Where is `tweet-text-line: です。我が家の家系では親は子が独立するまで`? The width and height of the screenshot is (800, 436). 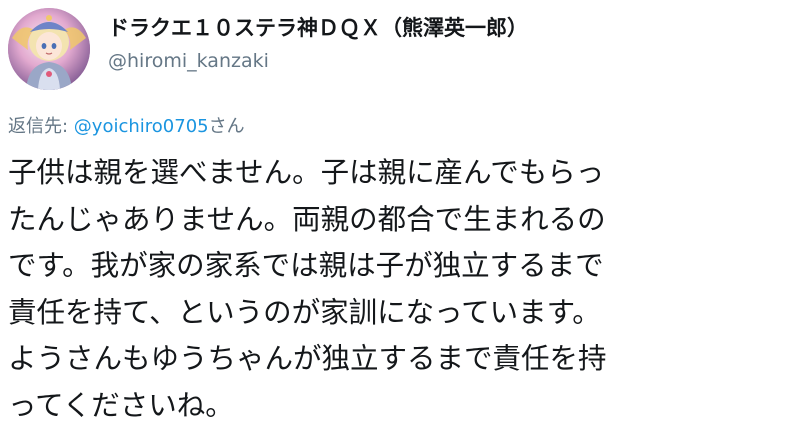
tweet-text-line: です。我が家の家系では親は子が独立するまで is located at coordinates (306, 265).